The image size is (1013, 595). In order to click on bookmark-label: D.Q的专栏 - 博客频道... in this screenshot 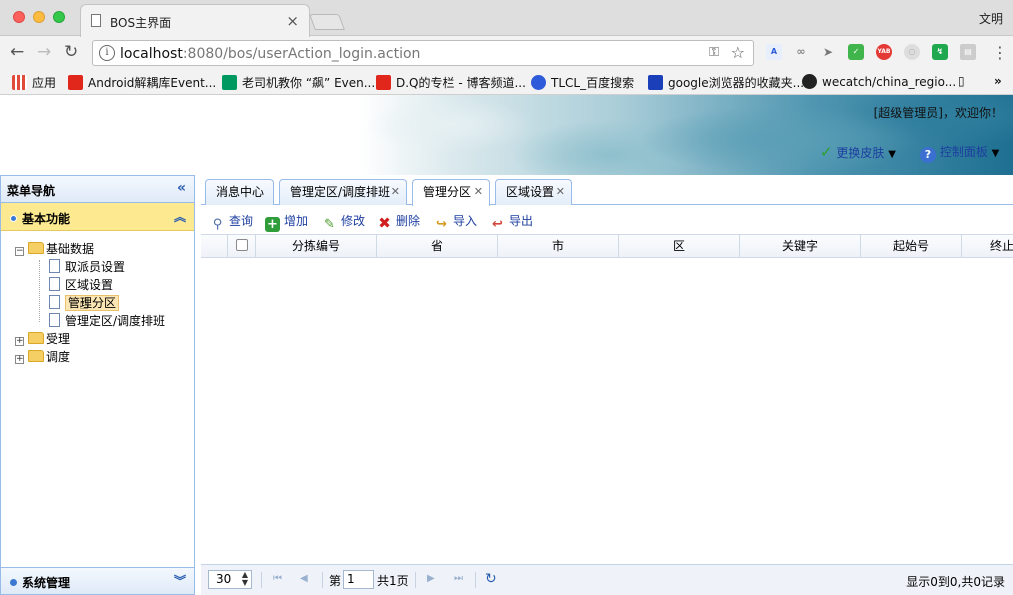, I will do `click(461, 83)`.